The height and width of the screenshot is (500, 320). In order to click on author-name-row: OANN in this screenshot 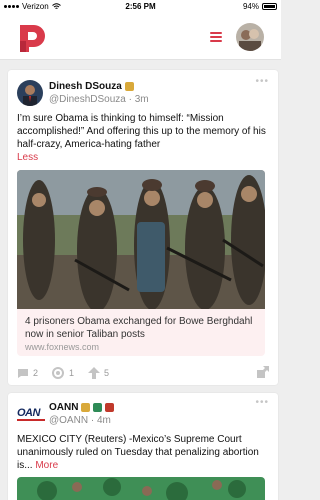, I will do `click(82, 407)`.